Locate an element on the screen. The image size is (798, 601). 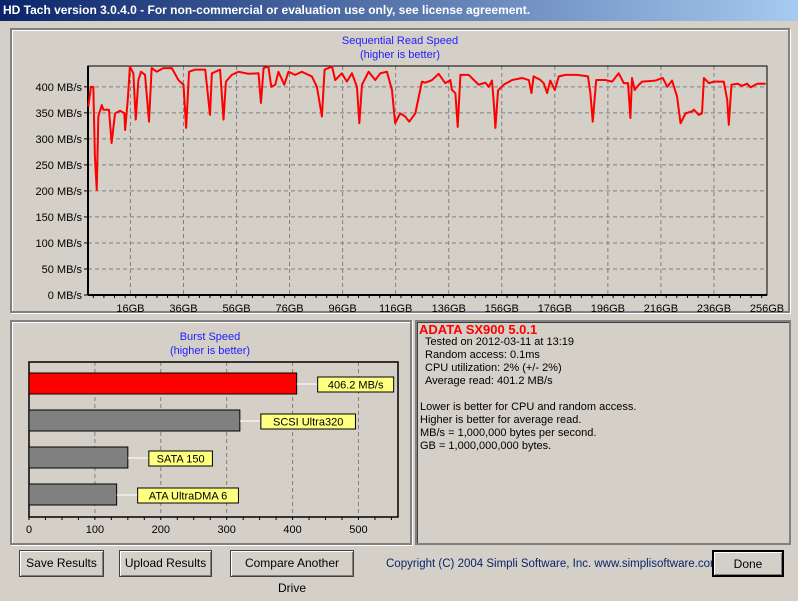
x-tick-label: 116GB is located at coordinates (395, 309).